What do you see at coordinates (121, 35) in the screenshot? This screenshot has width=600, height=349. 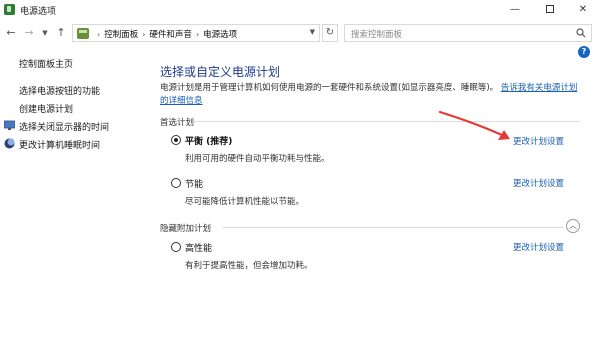 I see `breadcrumb-control-panel: 控制面板` at bounding box center [121, 35].